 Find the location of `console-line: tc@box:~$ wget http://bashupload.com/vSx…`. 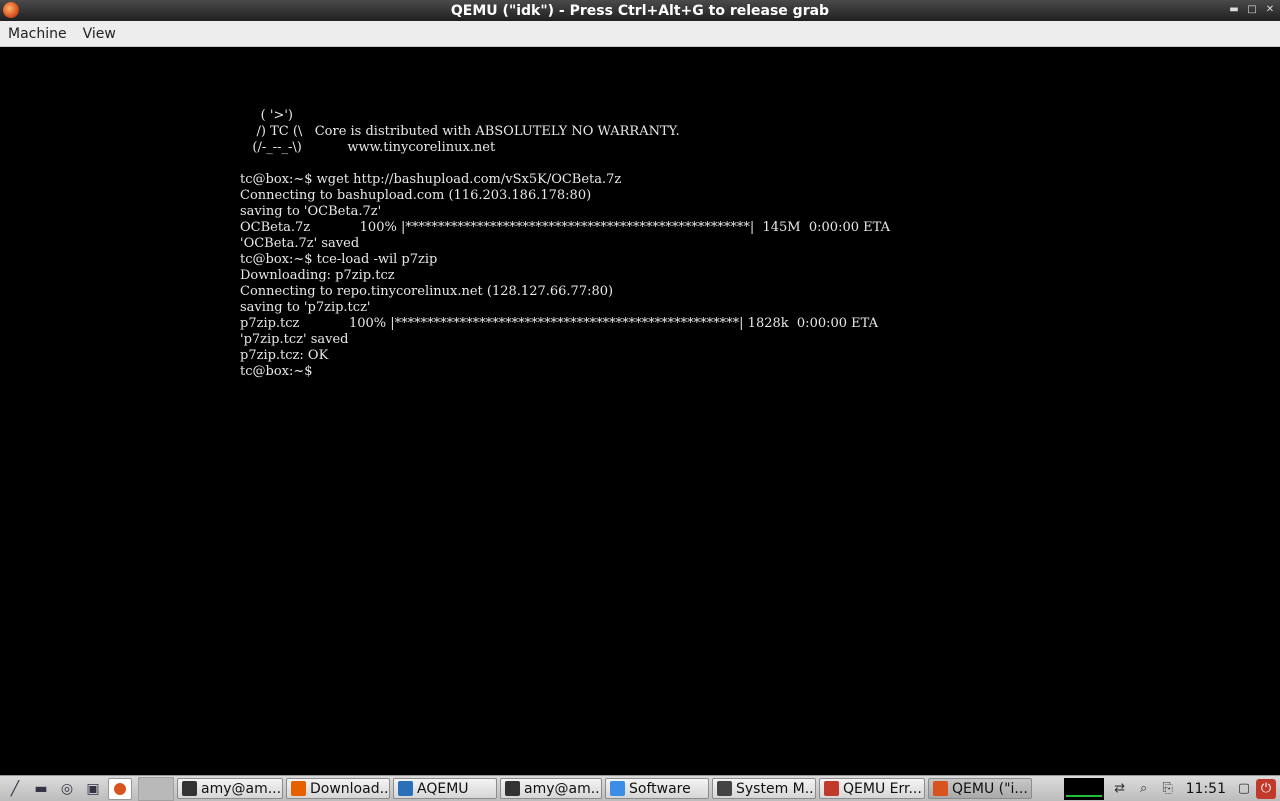

console-line: tc@box:~$ wget http://bashupload.com/vSx… is located at coordinates (431, 179).